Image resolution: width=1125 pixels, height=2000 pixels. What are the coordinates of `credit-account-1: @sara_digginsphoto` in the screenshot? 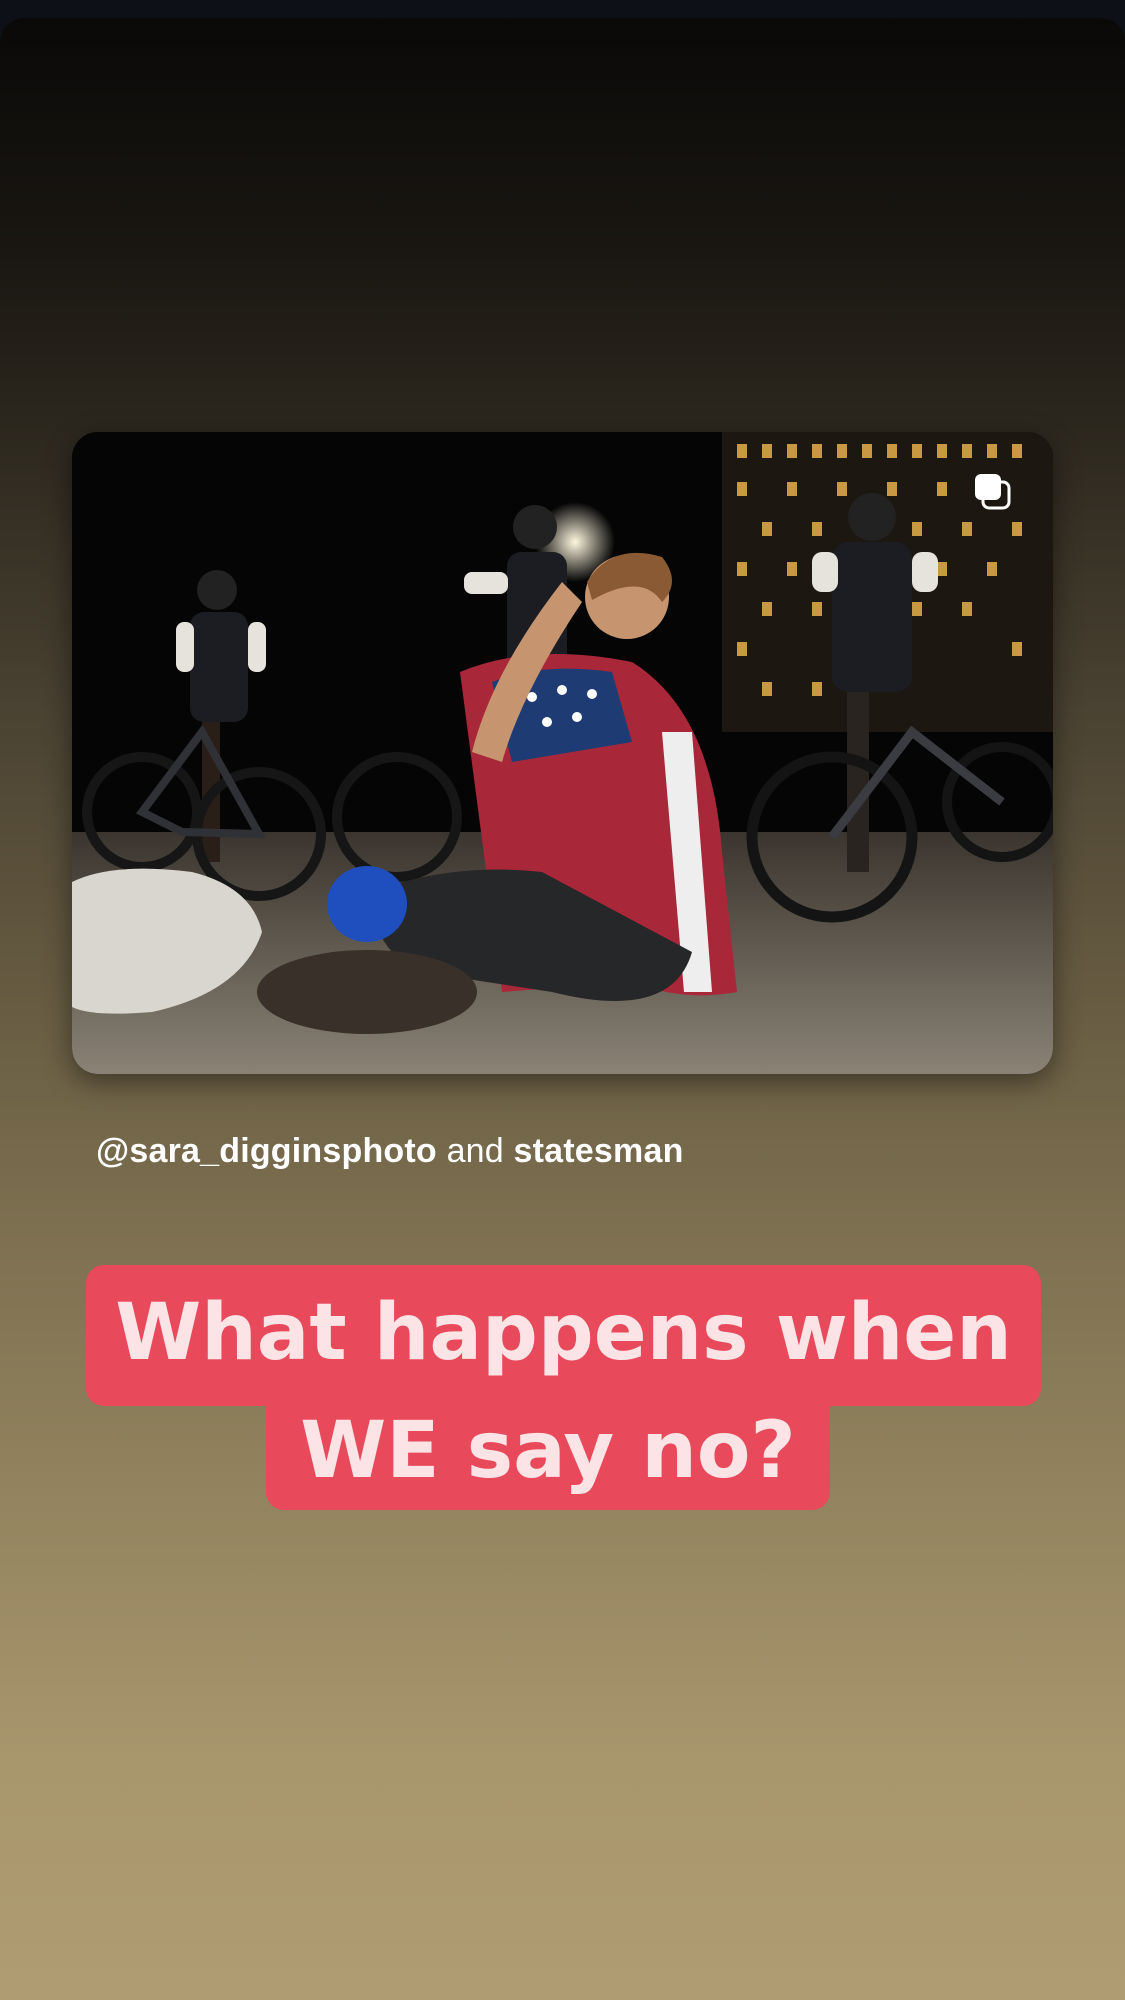 It's located at (266, 1151).